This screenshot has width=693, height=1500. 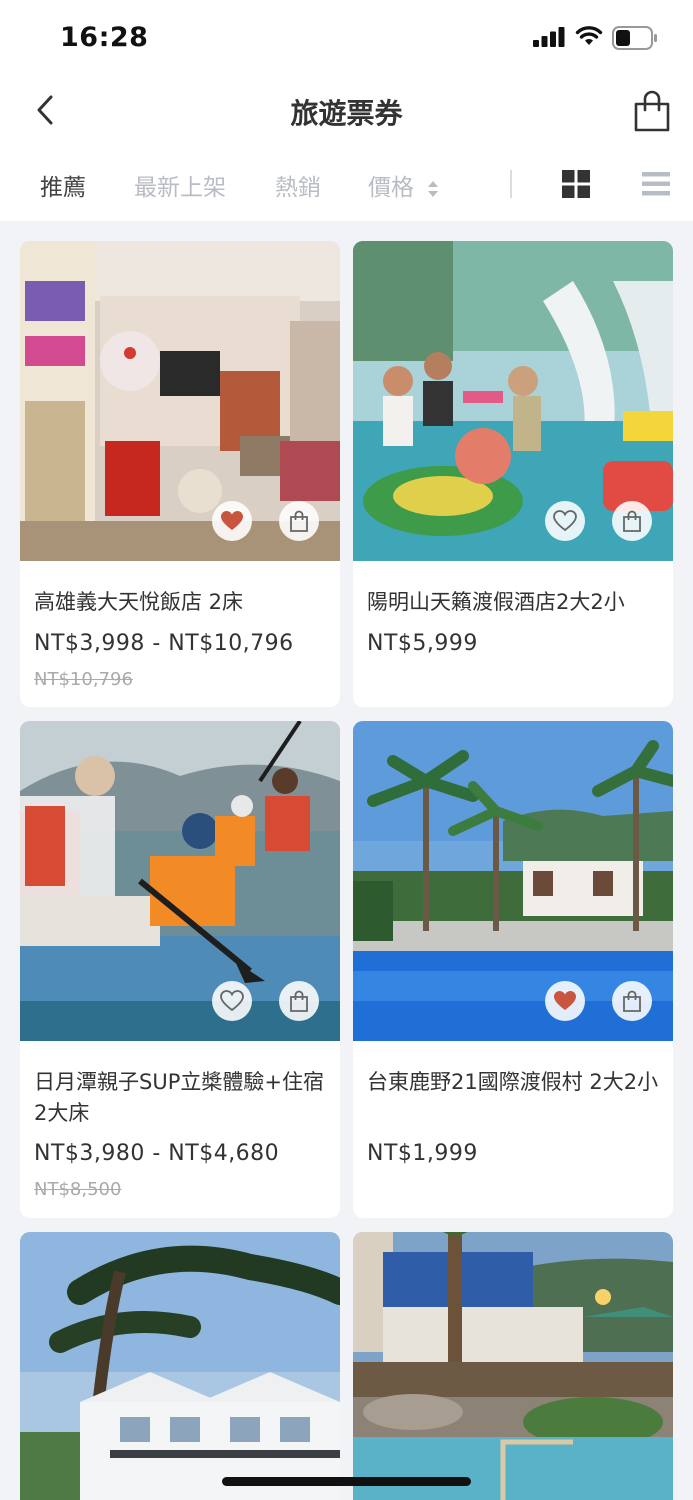 What do you see at coordinates (656, 184) in the screenshot?
I see `list-view-icon` at bounding box center [656, 184].